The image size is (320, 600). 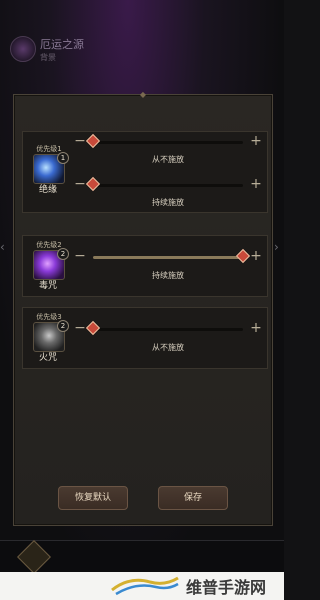 What do you see at coordinates (279, 270) in the screenshot?
I see `right-arrow-icon: ›` at bounding box center [279, 270].